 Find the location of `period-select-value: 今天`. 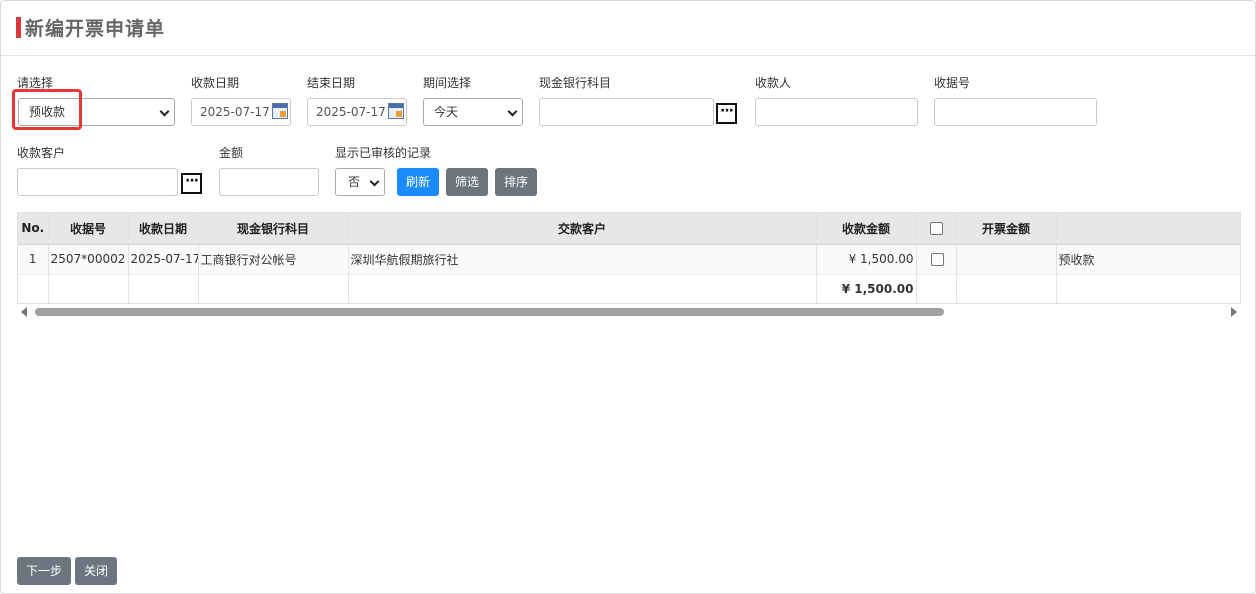

period-select-value: 今天 is located at coordinates (446, 112).